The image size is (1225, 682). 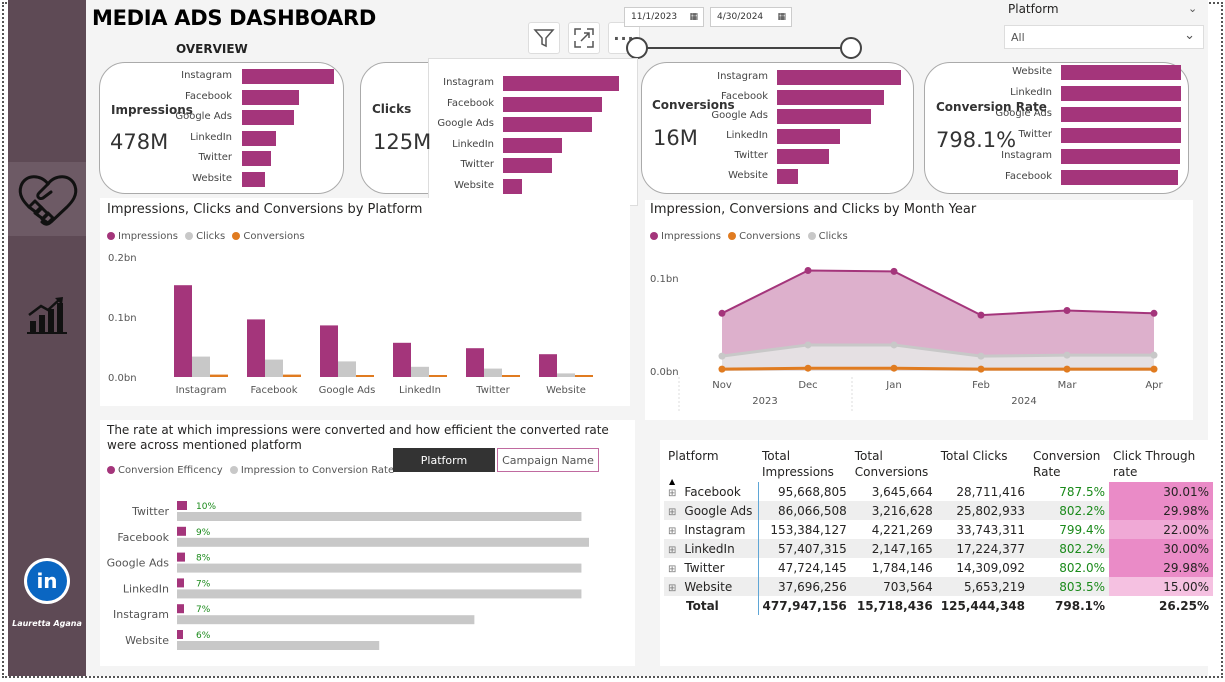 I want to click on chevron-down-icon: ⌄, so click(x=1192, y=8).